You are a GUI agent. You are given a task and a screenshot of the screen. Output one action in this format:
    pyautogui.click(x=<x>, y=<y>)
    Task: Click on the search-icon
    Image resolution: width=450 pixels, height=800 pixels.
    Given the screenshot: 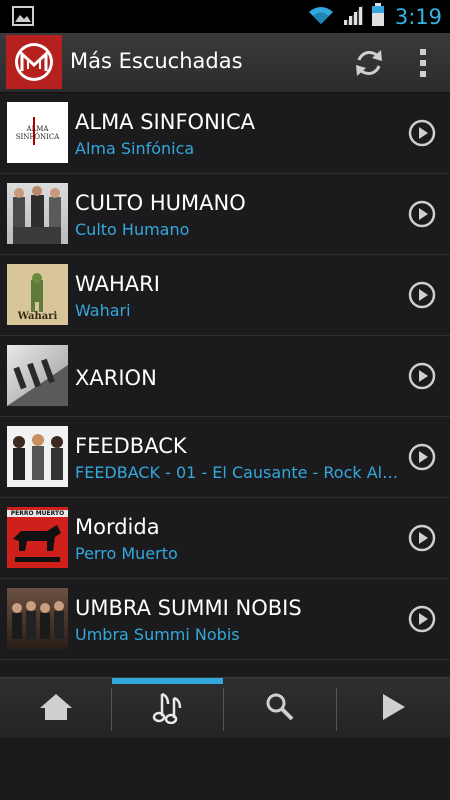 What is the action you would take?
    pyautogui.click(x=280, y=709)
    